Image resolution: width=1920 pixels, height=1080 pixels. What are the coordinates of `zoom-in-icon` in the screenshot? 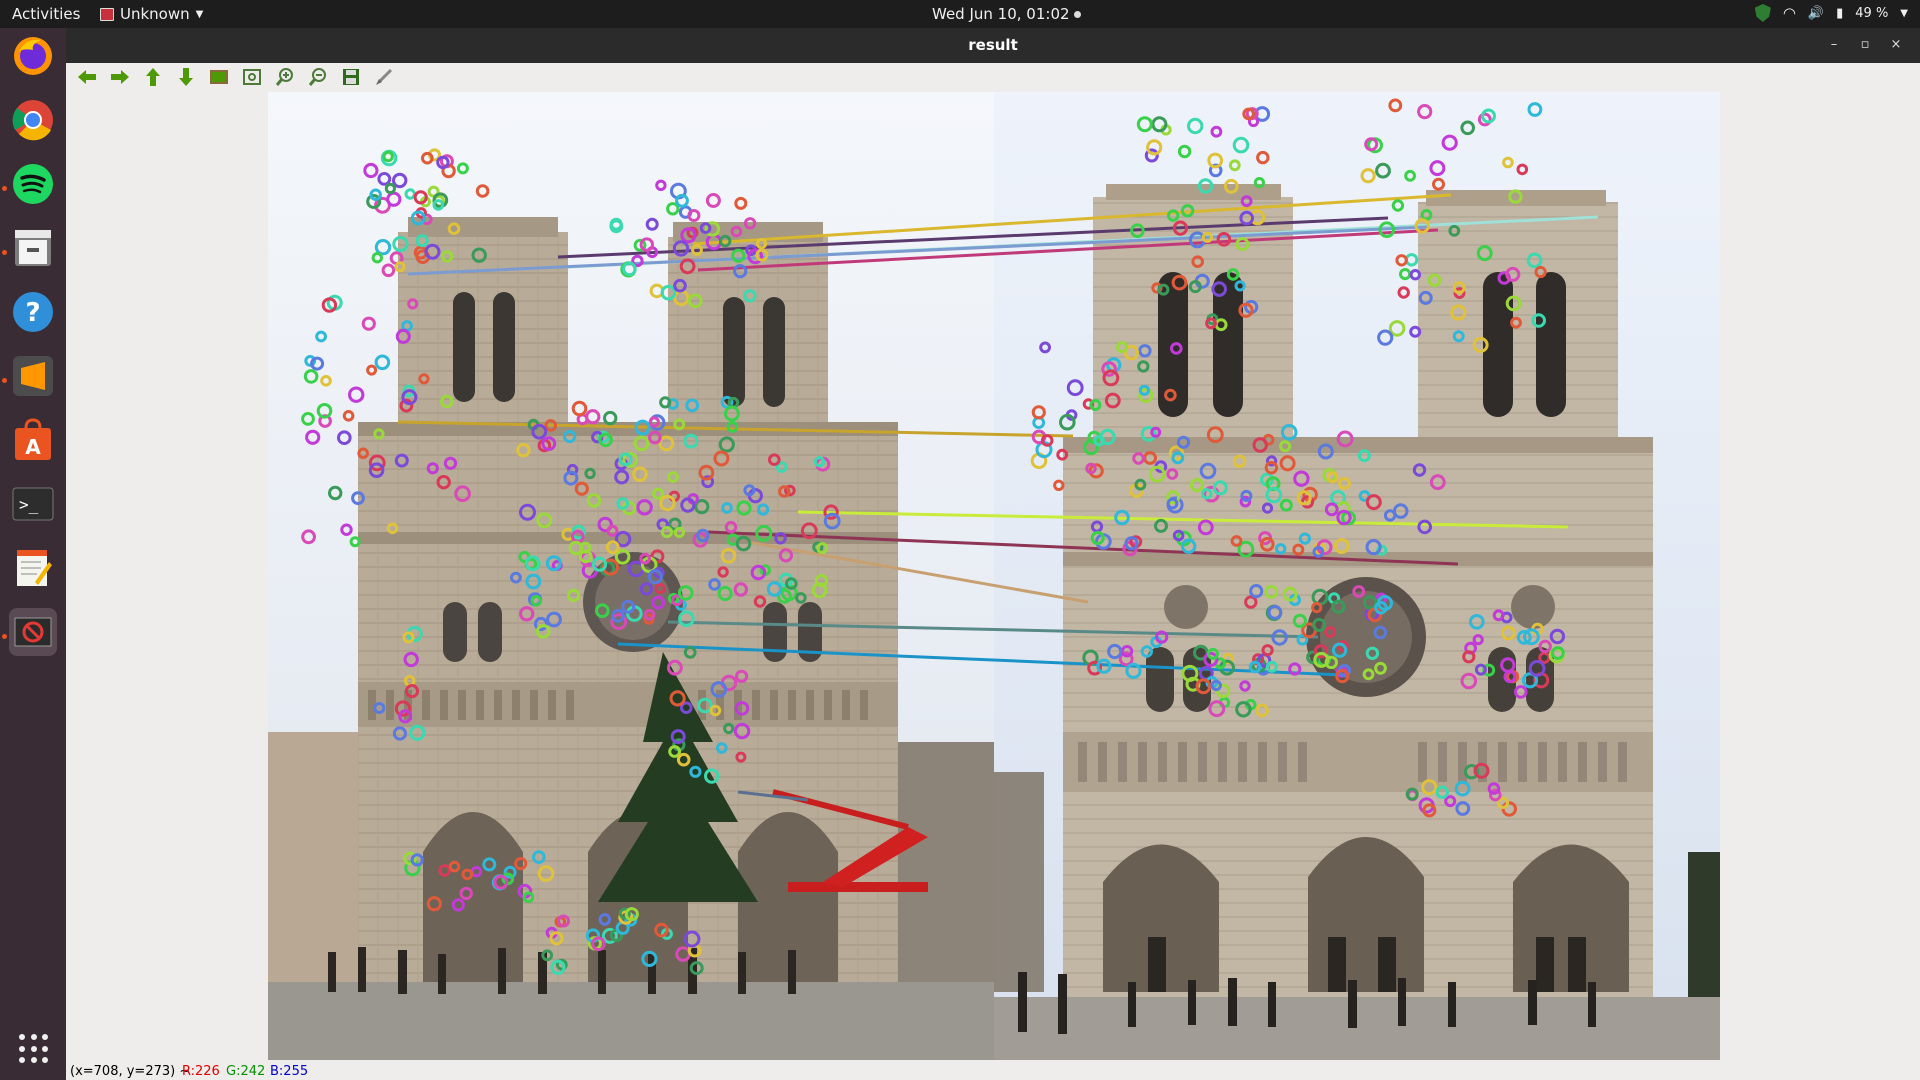 It's located at (284, 77).